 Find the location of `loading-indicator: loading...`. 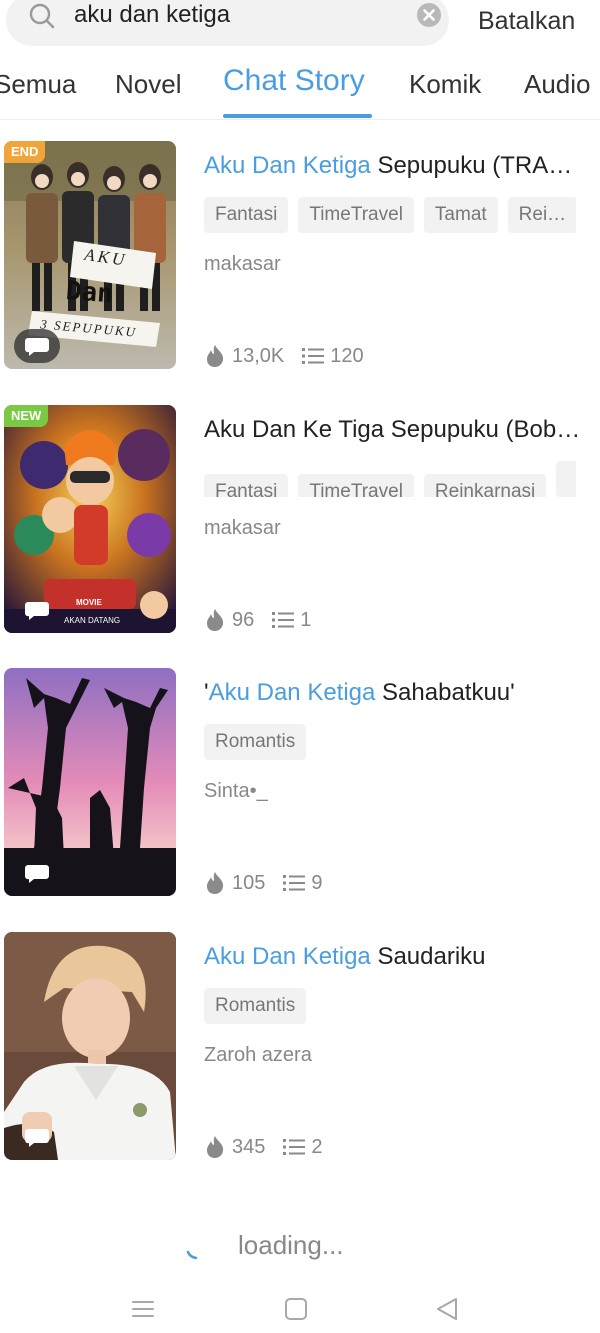

loading-indicator: loading... is located at coordinates (300, 1246).